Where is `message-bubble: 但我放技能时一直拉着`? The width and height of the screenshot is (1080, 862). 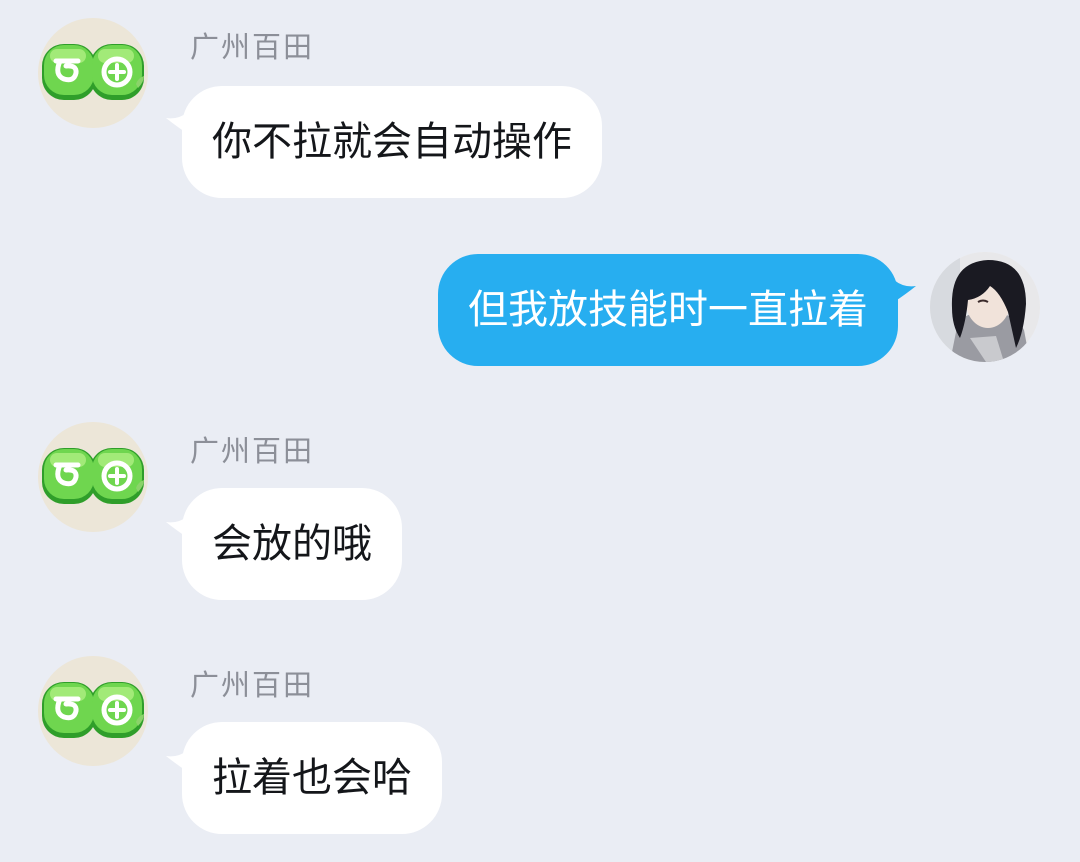 message-bubble: 但我放技能时一直拉着 is located at coordinates (668, 310).